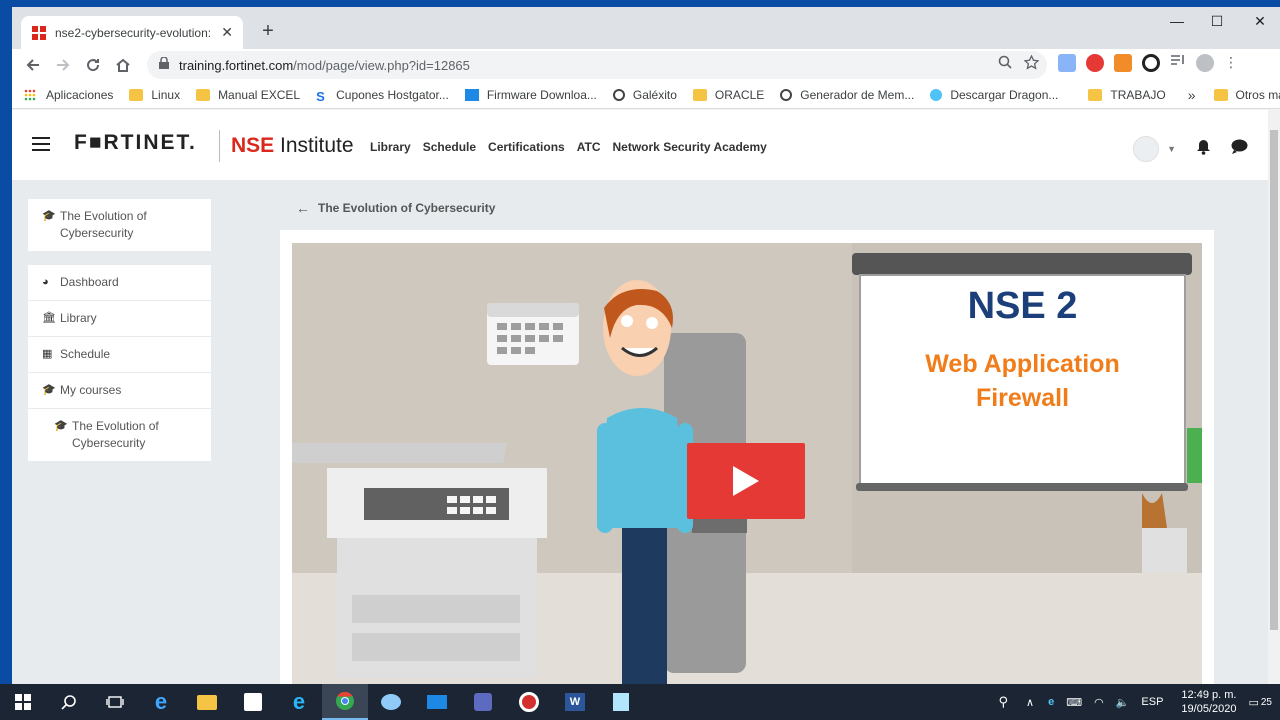 The image size is (1280, 720). Describe the element at coordinates (41, 144) in the screenshot. I see `hamburger-menu-icon` at that location.